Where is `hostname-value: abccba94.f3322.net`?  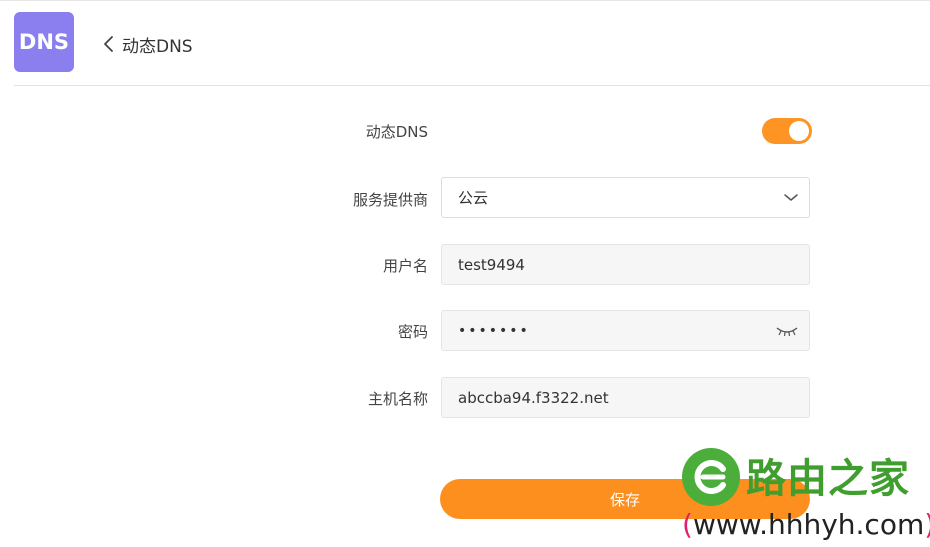 hostname-value: abccba94.f3322.net is located at coordinates (533, 397).